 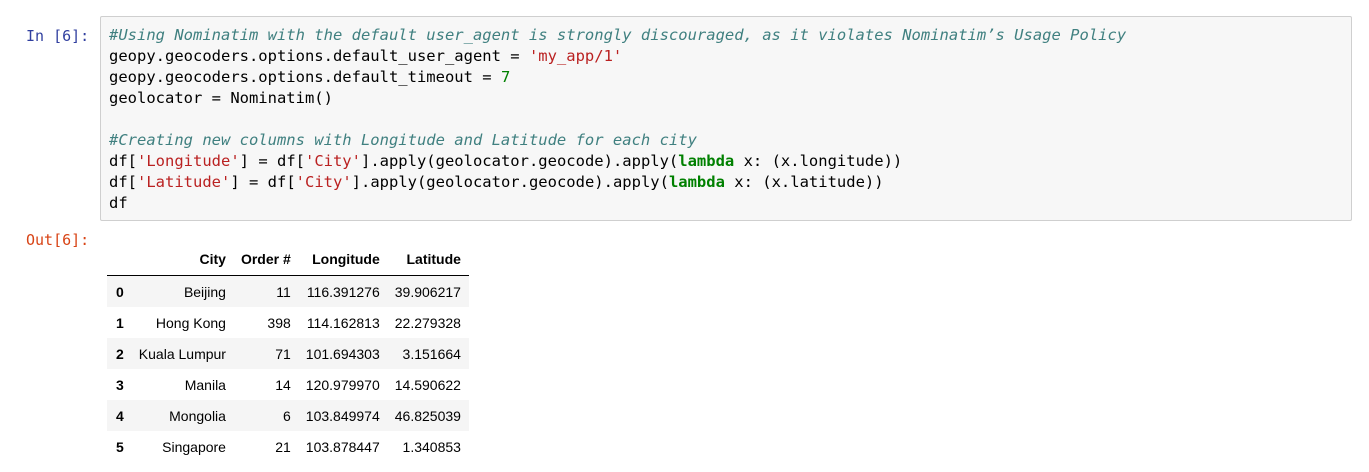 I want to click on table-cell: Beijing, so click(x=204, y=291).